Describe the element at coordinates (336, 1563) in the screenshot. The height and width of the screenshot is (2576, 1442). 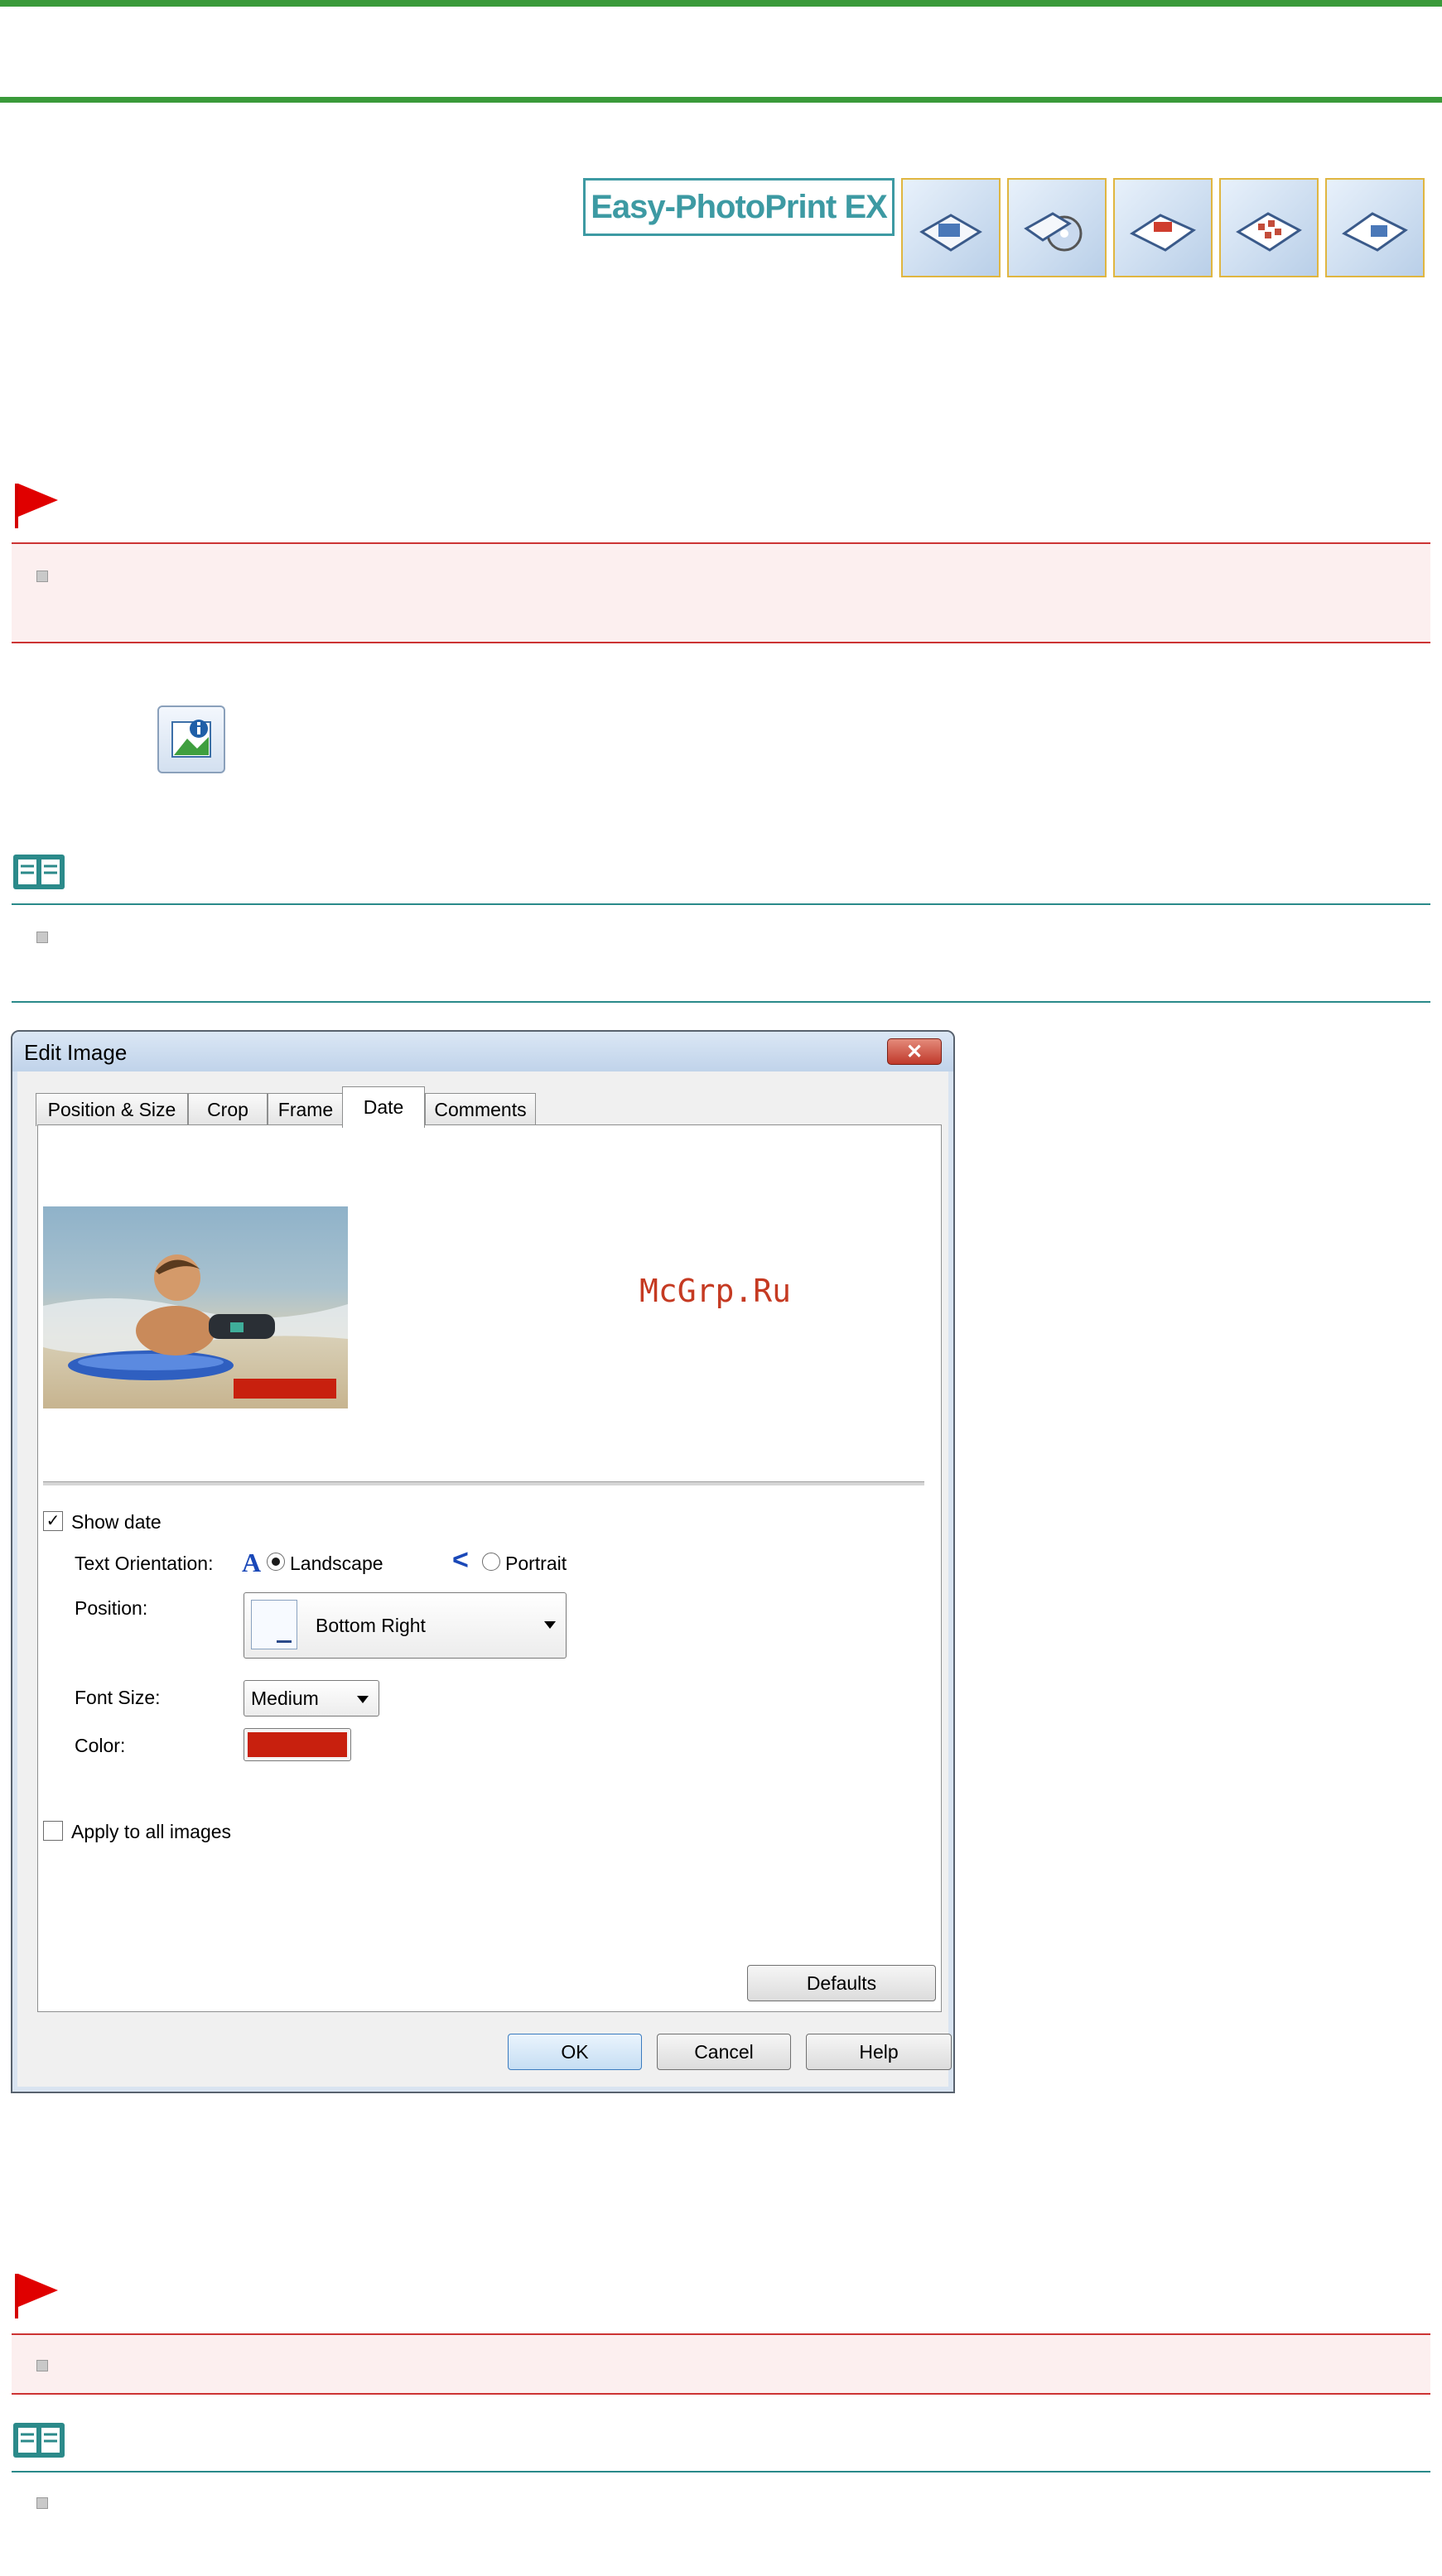
I see `landscape-label: Landscape` at that location.